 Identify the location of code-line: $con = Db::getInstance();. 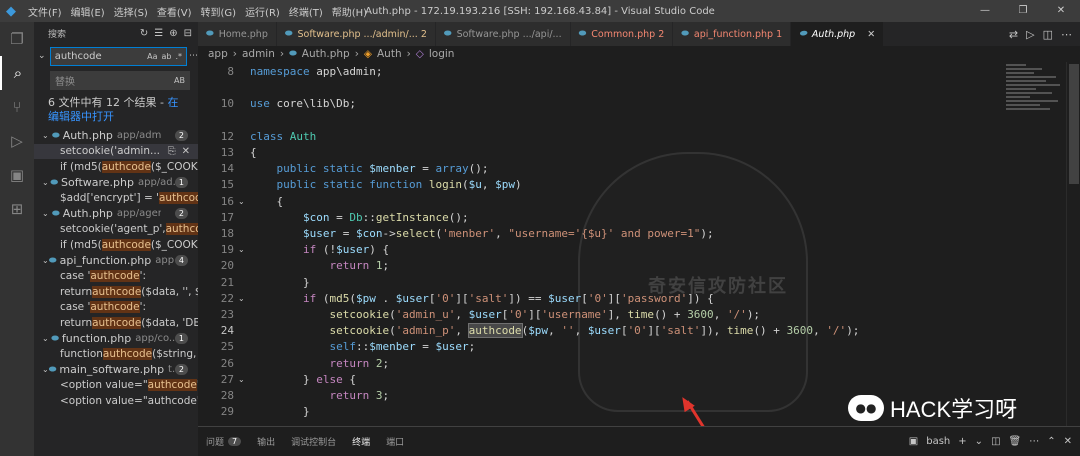
(385, 217).